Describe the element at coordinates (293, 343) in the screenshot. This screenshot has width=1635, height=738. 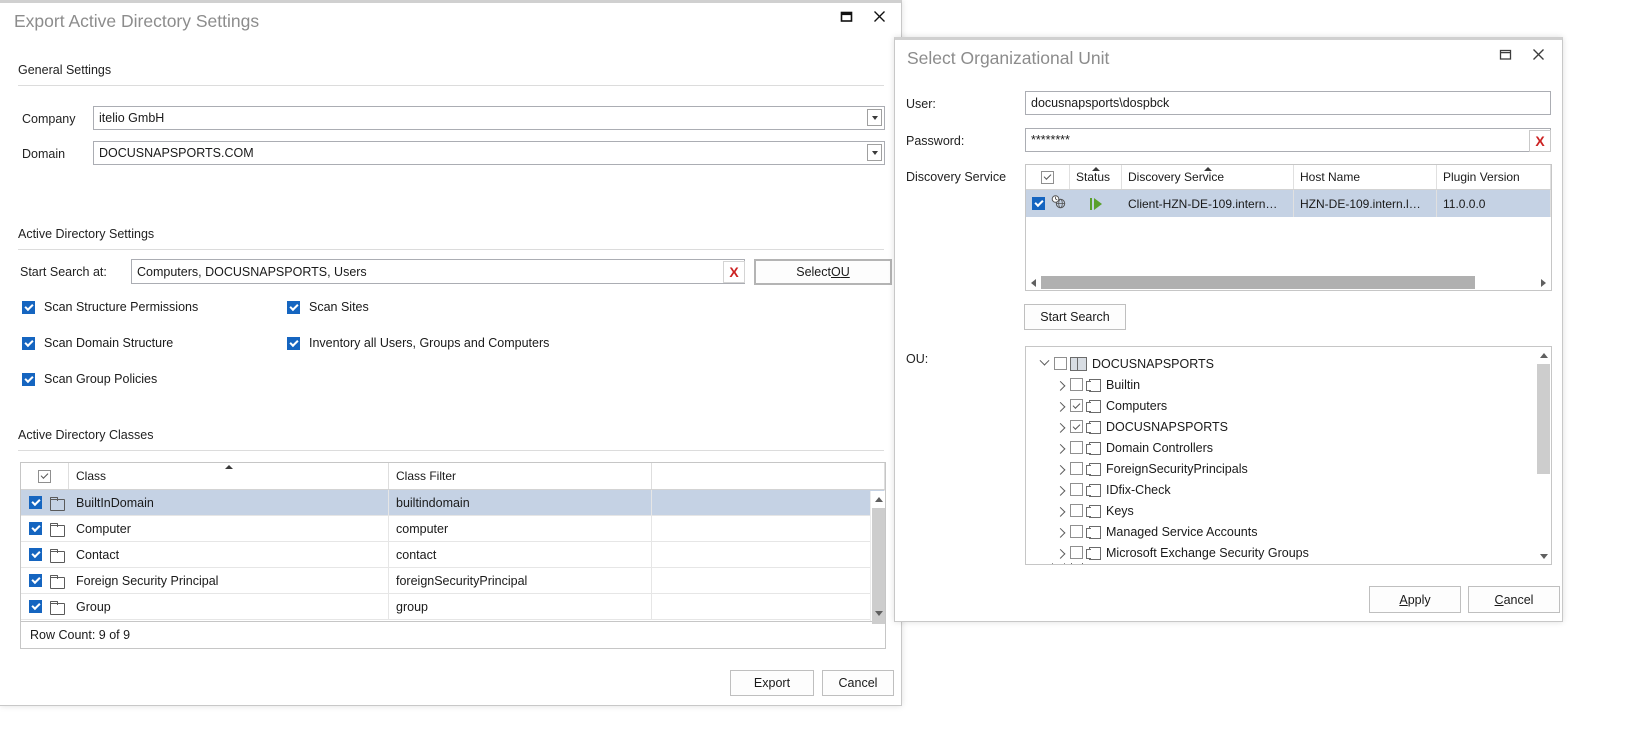
I see `checkbox-inventory-all` at that location.